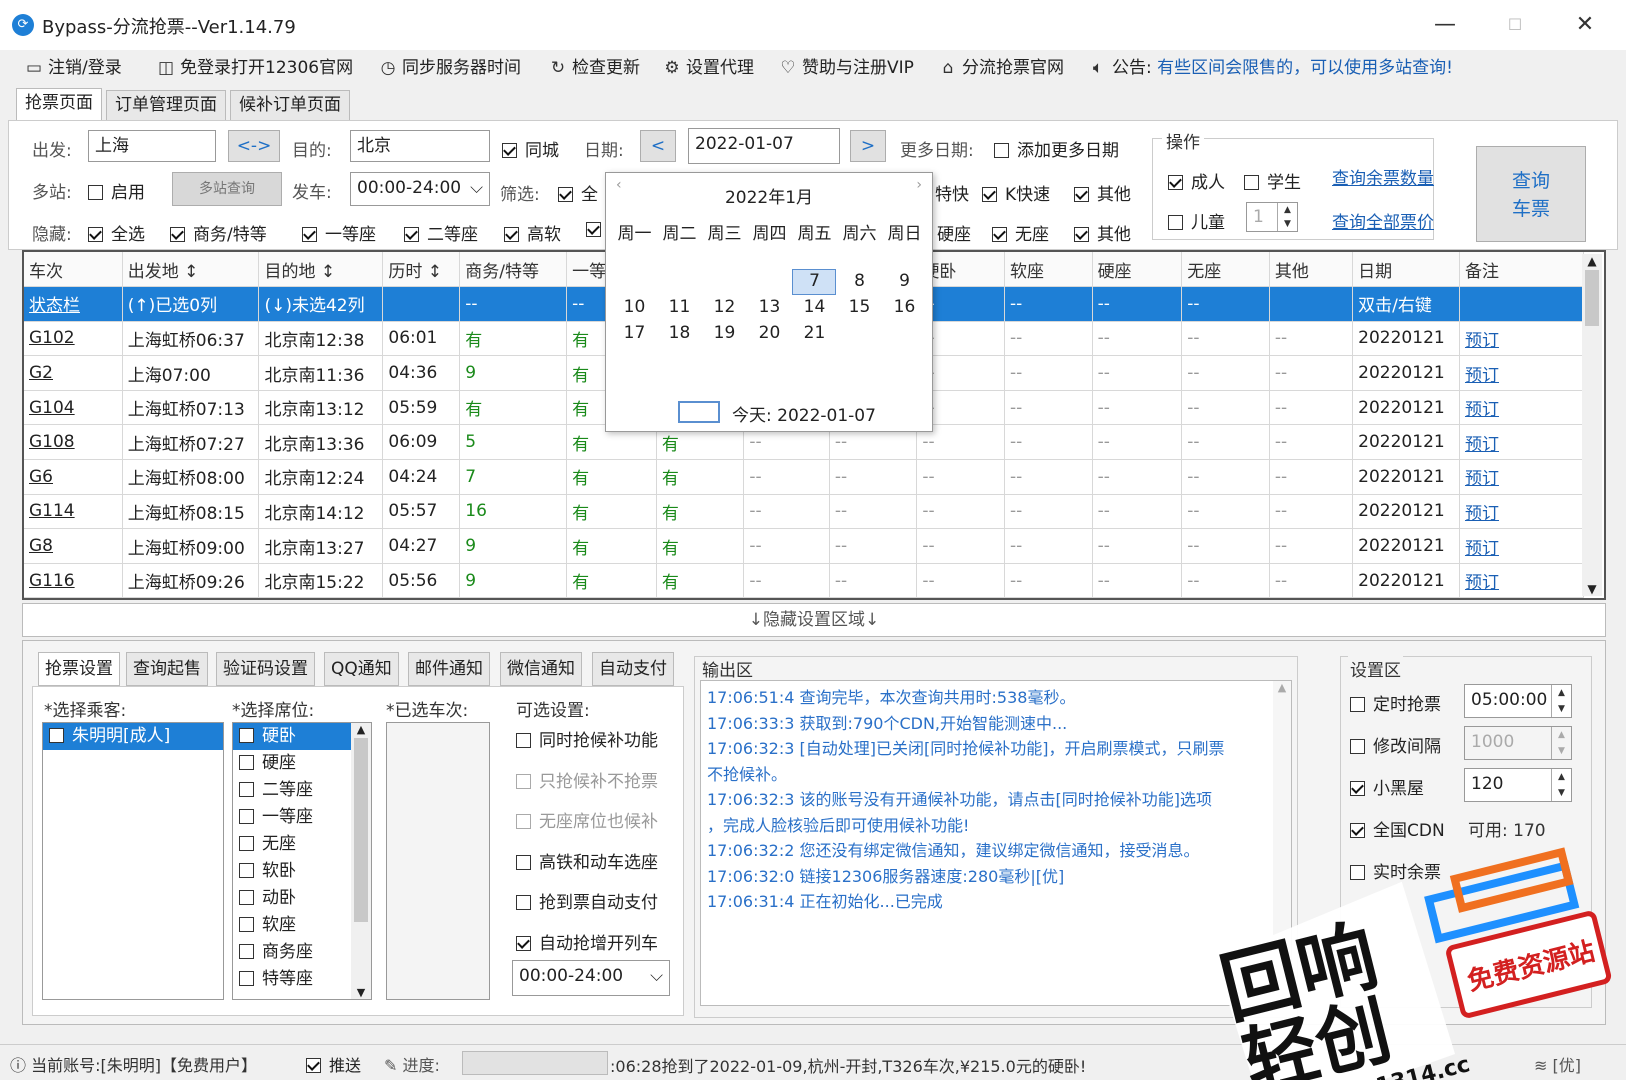 This screenshot has width=1626, height=1080. I want to click on login-toolbar-button: ▭ 注销/登录, so click(73, 68).